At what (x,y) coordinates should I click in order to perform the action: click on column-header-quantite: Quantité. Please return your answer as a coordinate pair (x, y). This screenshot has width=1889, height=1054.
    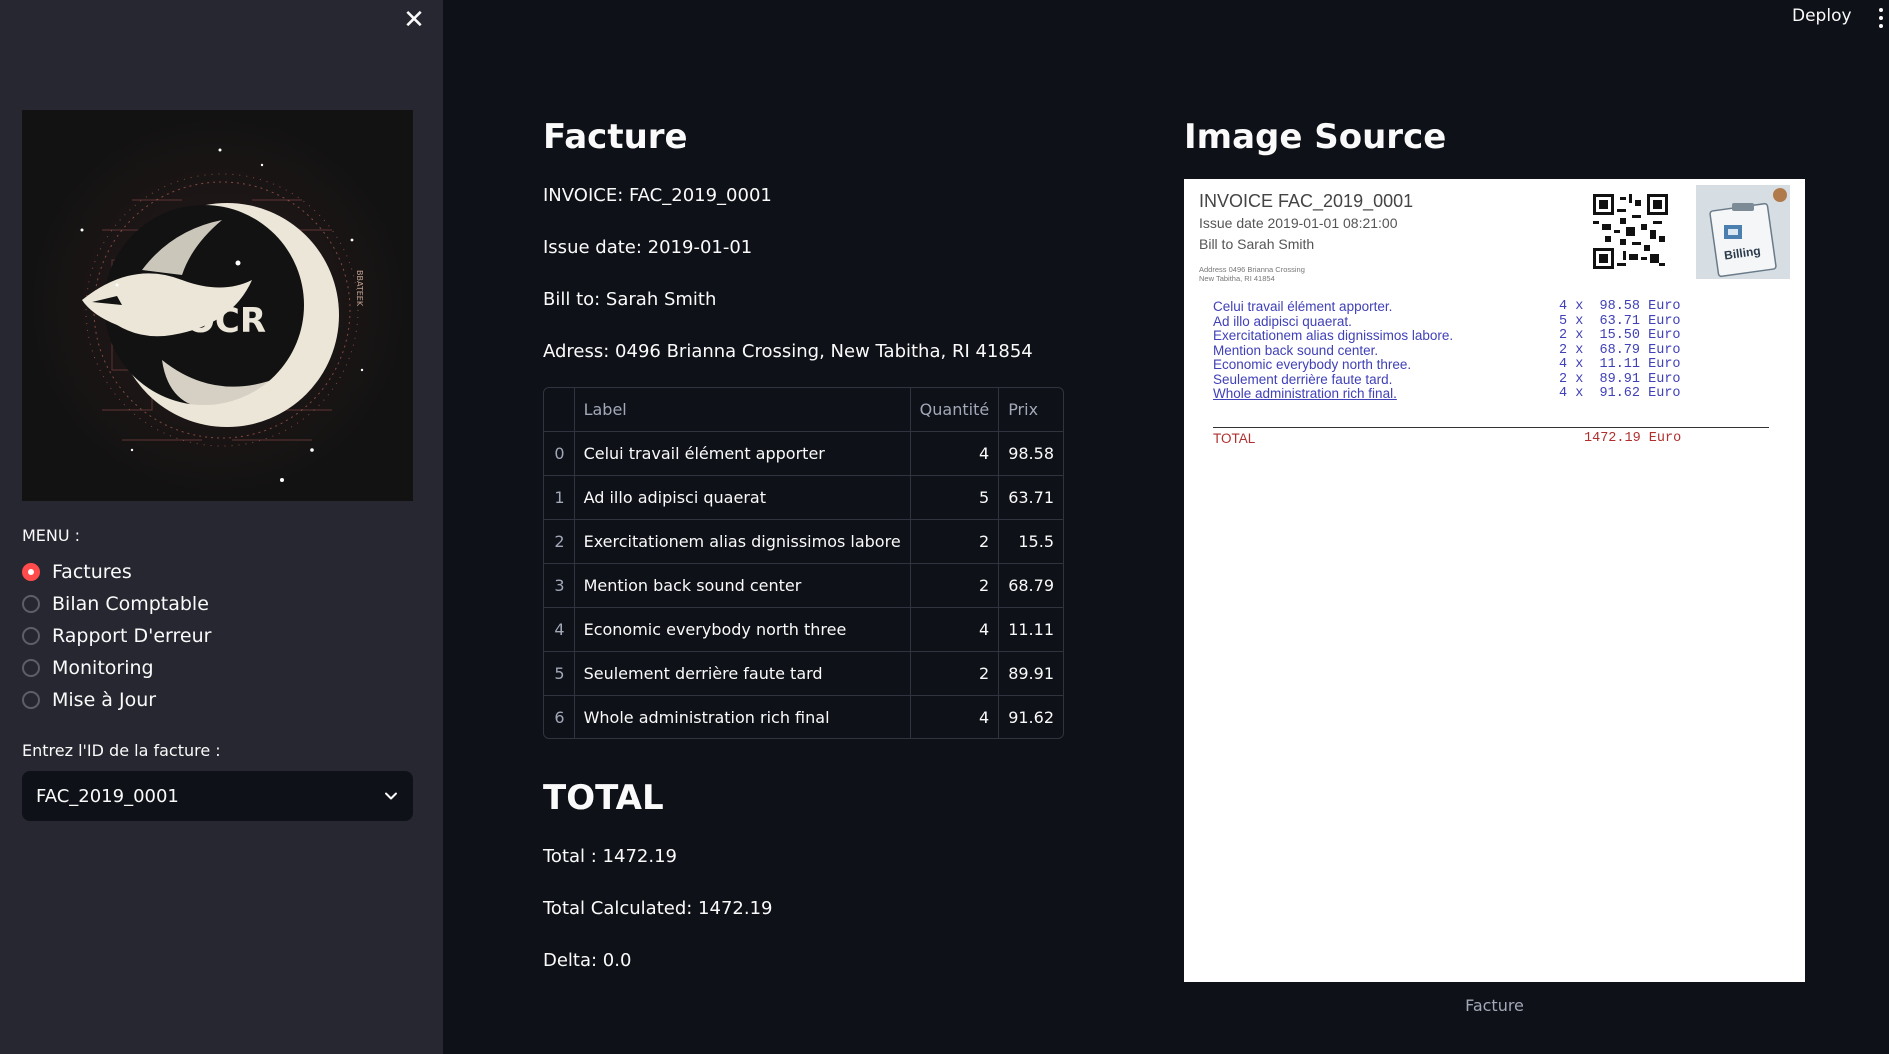
    Looking at the image, I should click on (954, 410).